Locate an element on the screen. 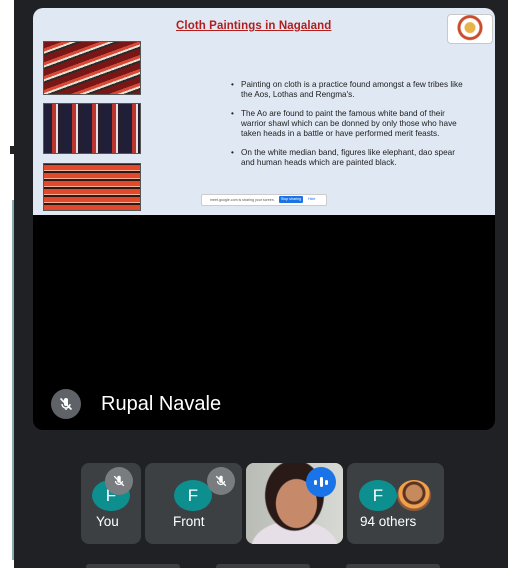 This screenshot has height=568, width=508. edge-rail is located at coordinates (13, 380).